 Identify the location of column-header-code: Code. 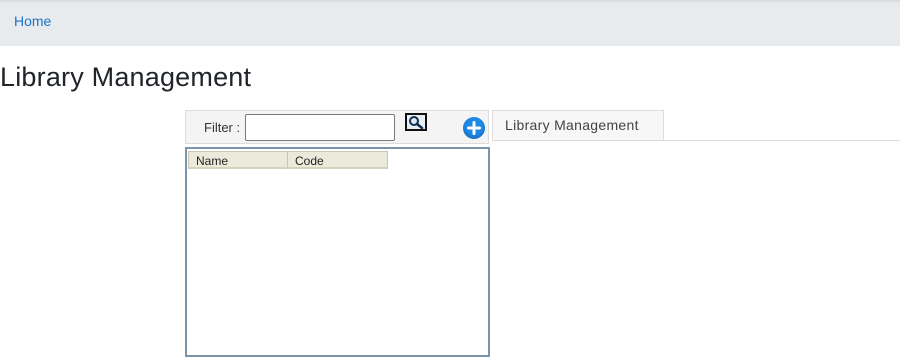
(338, 160).